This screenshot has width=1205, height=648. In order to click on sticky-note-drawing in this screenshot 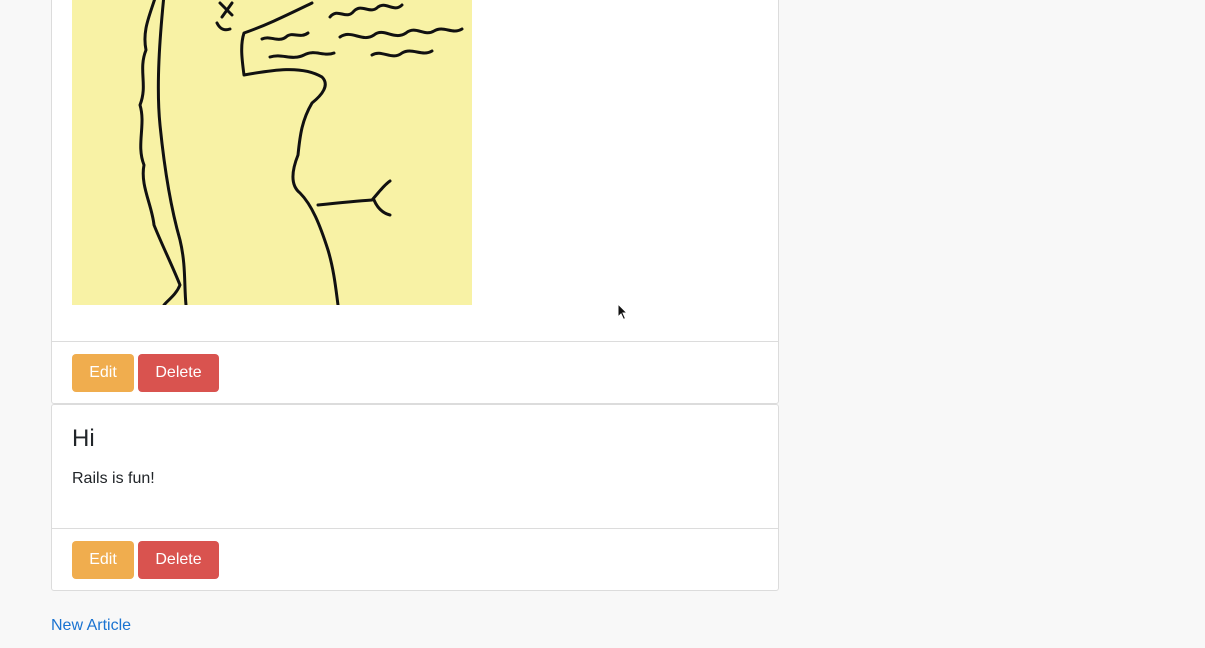, I will do `click(301, 152)`.